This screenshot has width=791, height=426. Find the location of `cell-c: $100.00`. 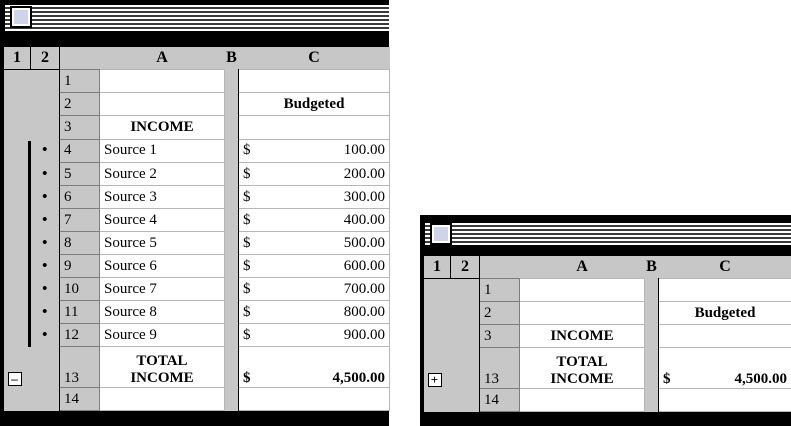

cell-c: $100.00 is located at coordinates (314, 150).